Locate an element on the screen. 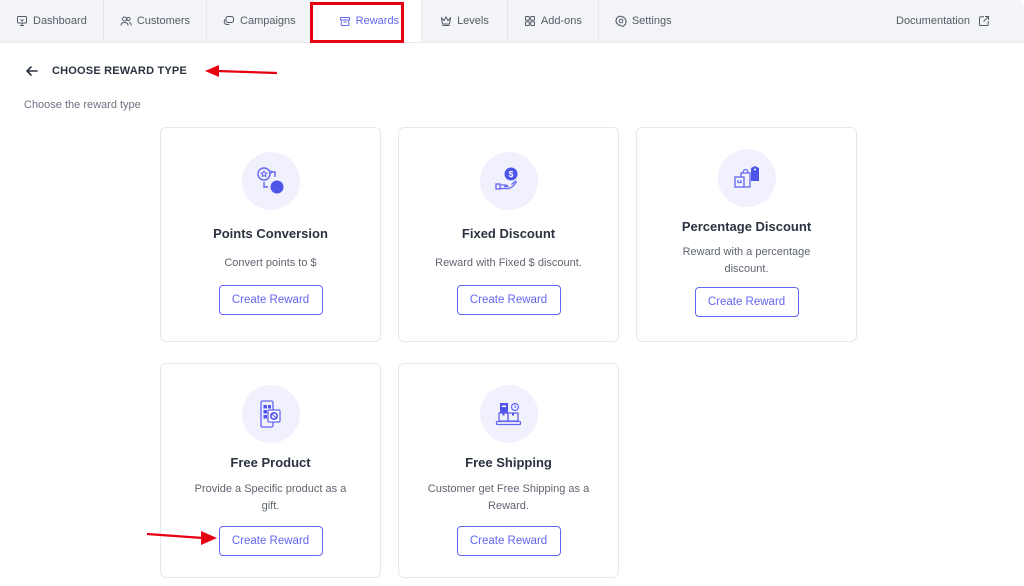  annotation-arrow-title is located at coordinates (241, 71).